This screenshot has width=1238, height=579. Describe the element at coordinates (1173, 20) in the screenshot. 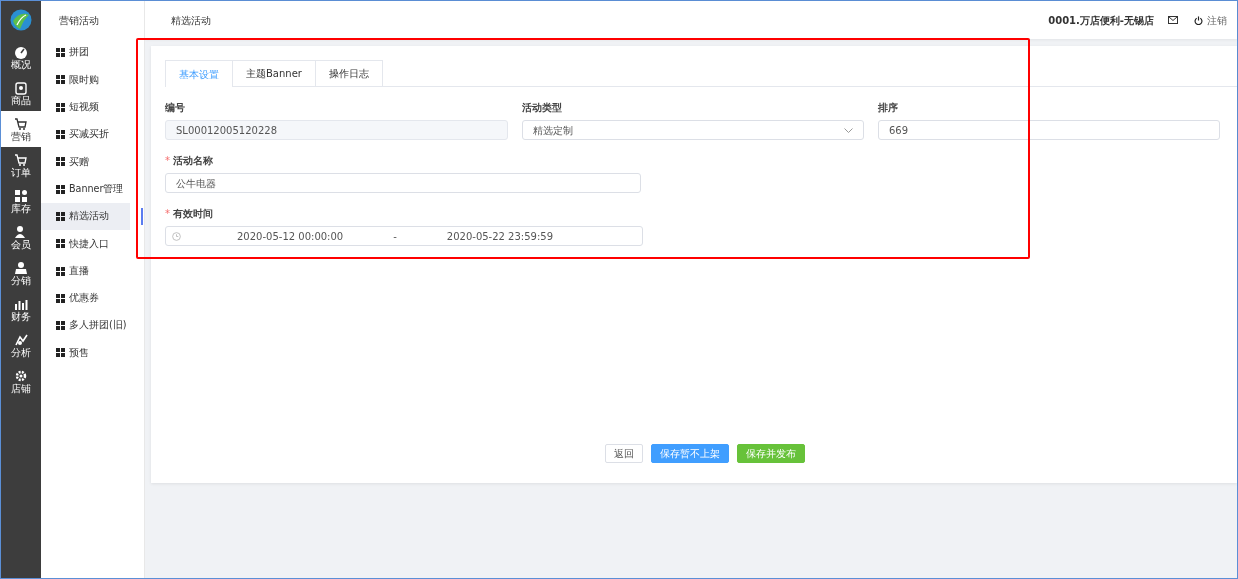

I see `mail-icon` at that location.